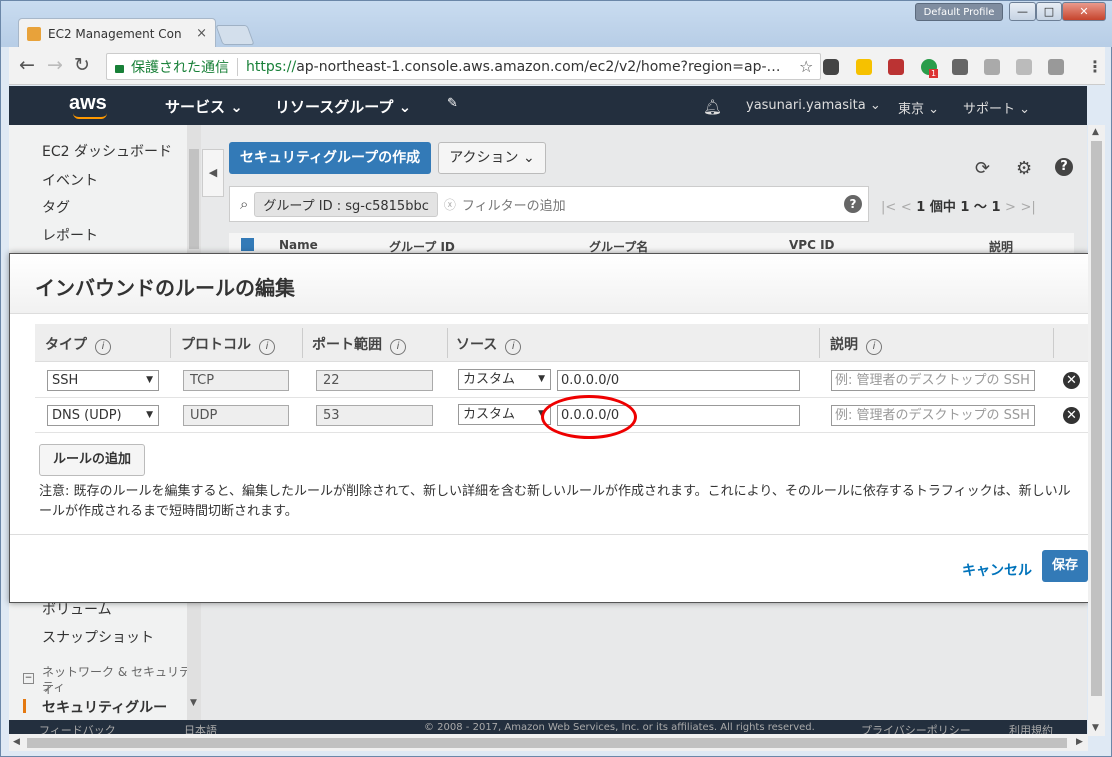 Image resolution: width=1112 pixels, height=757 pixels. I want to click on terms-link: 利用規約, so click(1031, 728).